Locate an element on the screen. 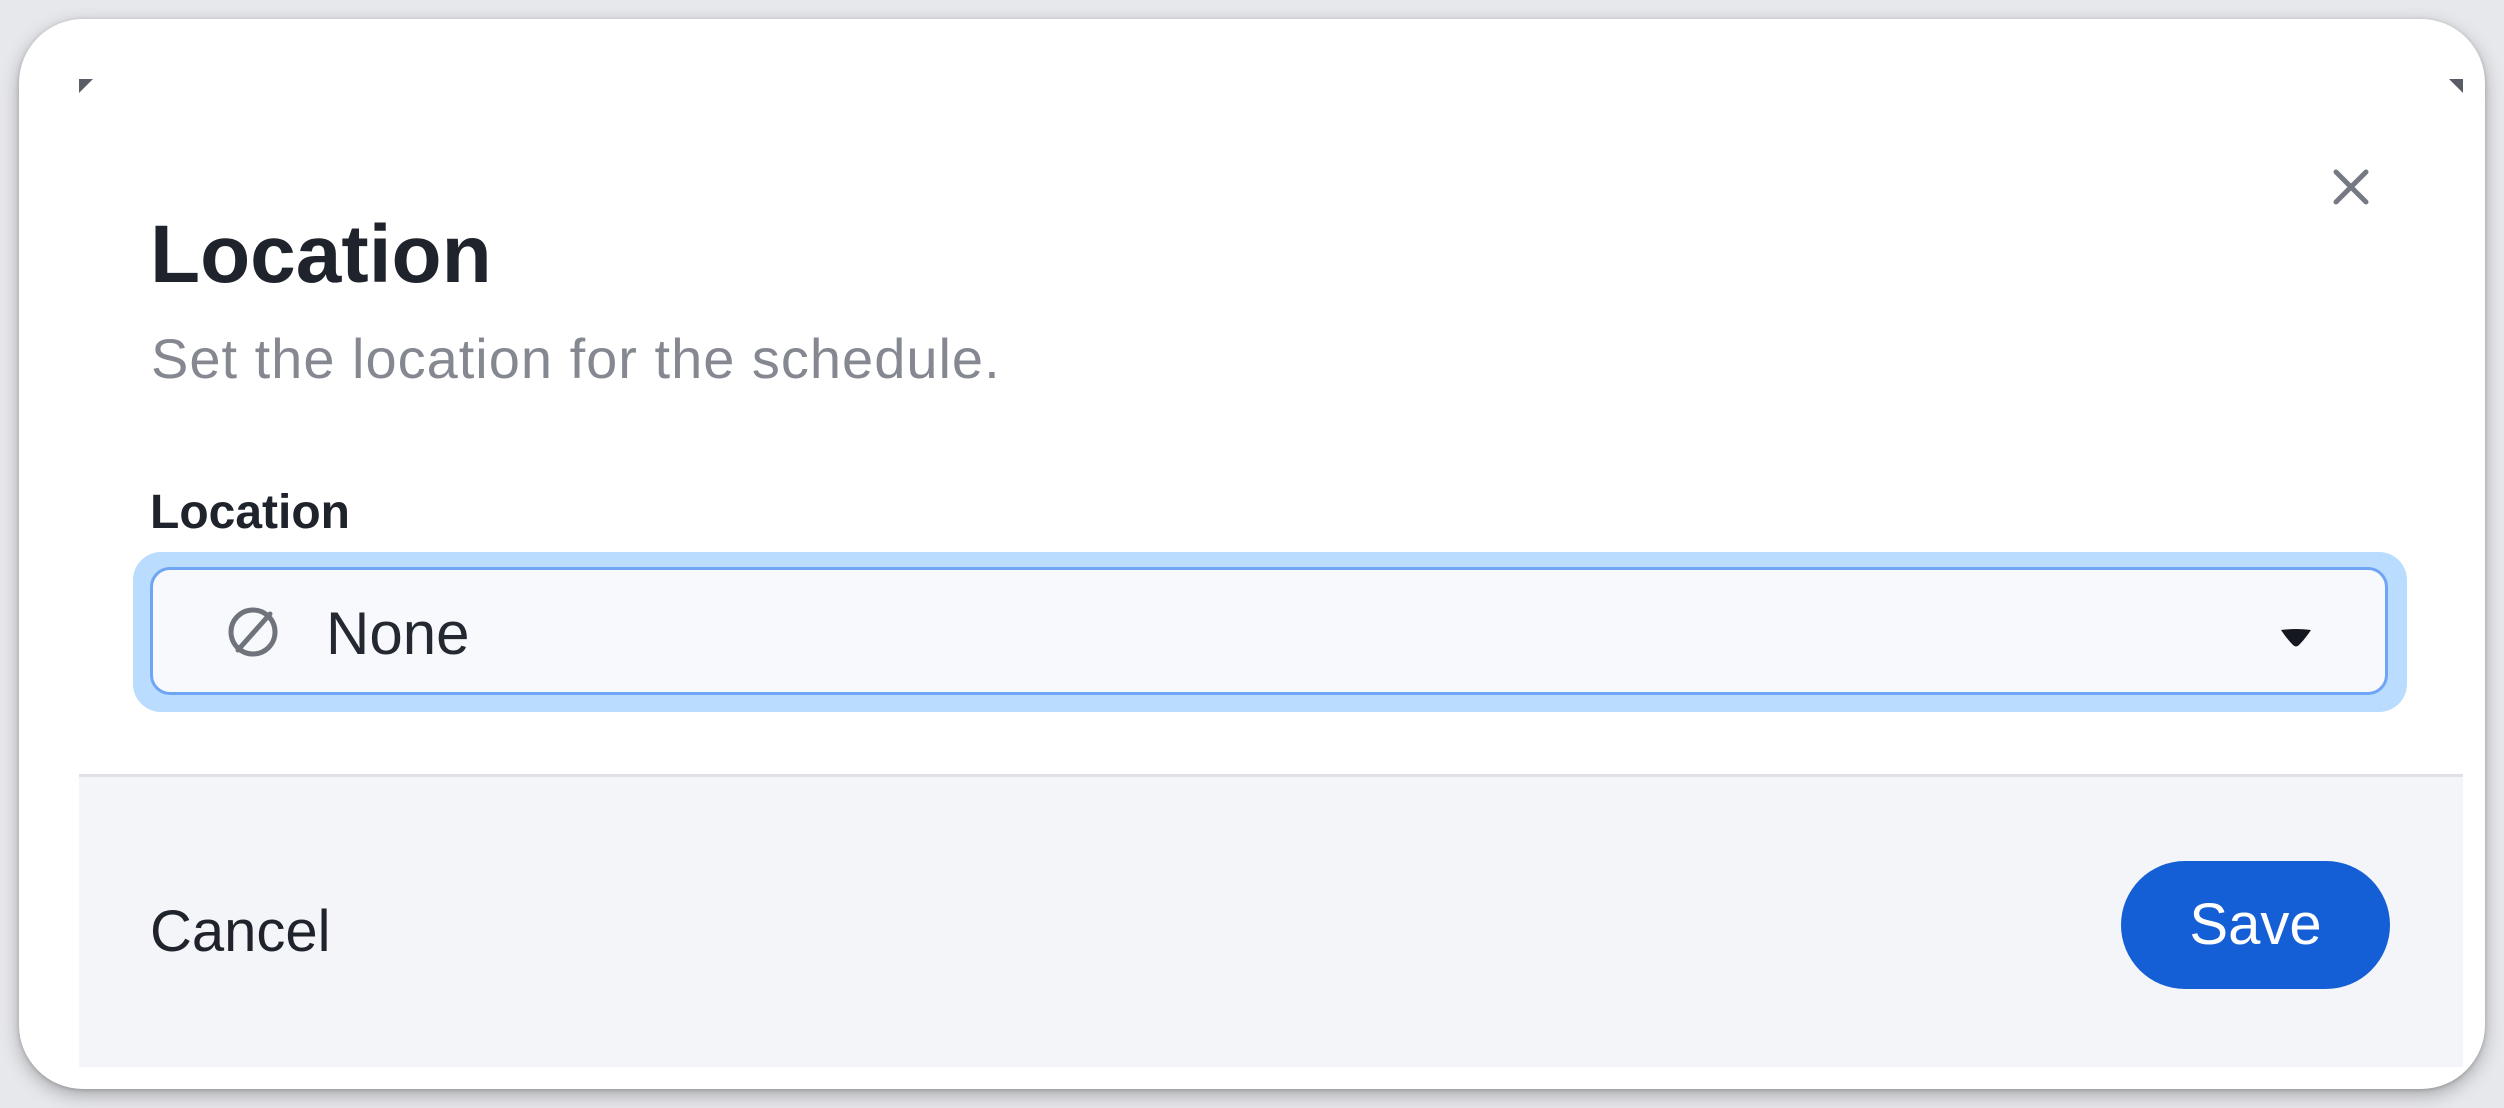 Image resolution: width=2504 pixels, height=1108 pixels. close-icon is located at coordinates (2351, 187).